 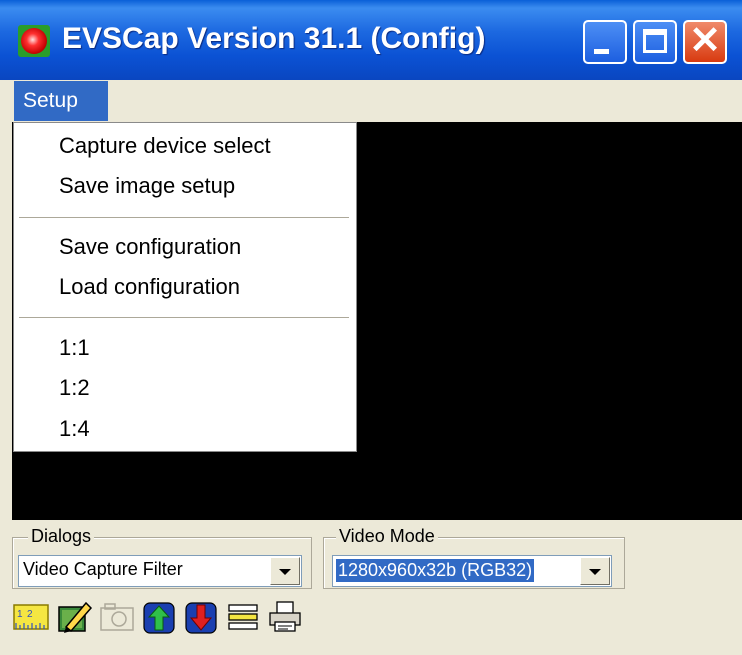 What do you see at coordinates (605, 42) in the screenshot?
I see `minimize-button` at bounding box center [605, 42].